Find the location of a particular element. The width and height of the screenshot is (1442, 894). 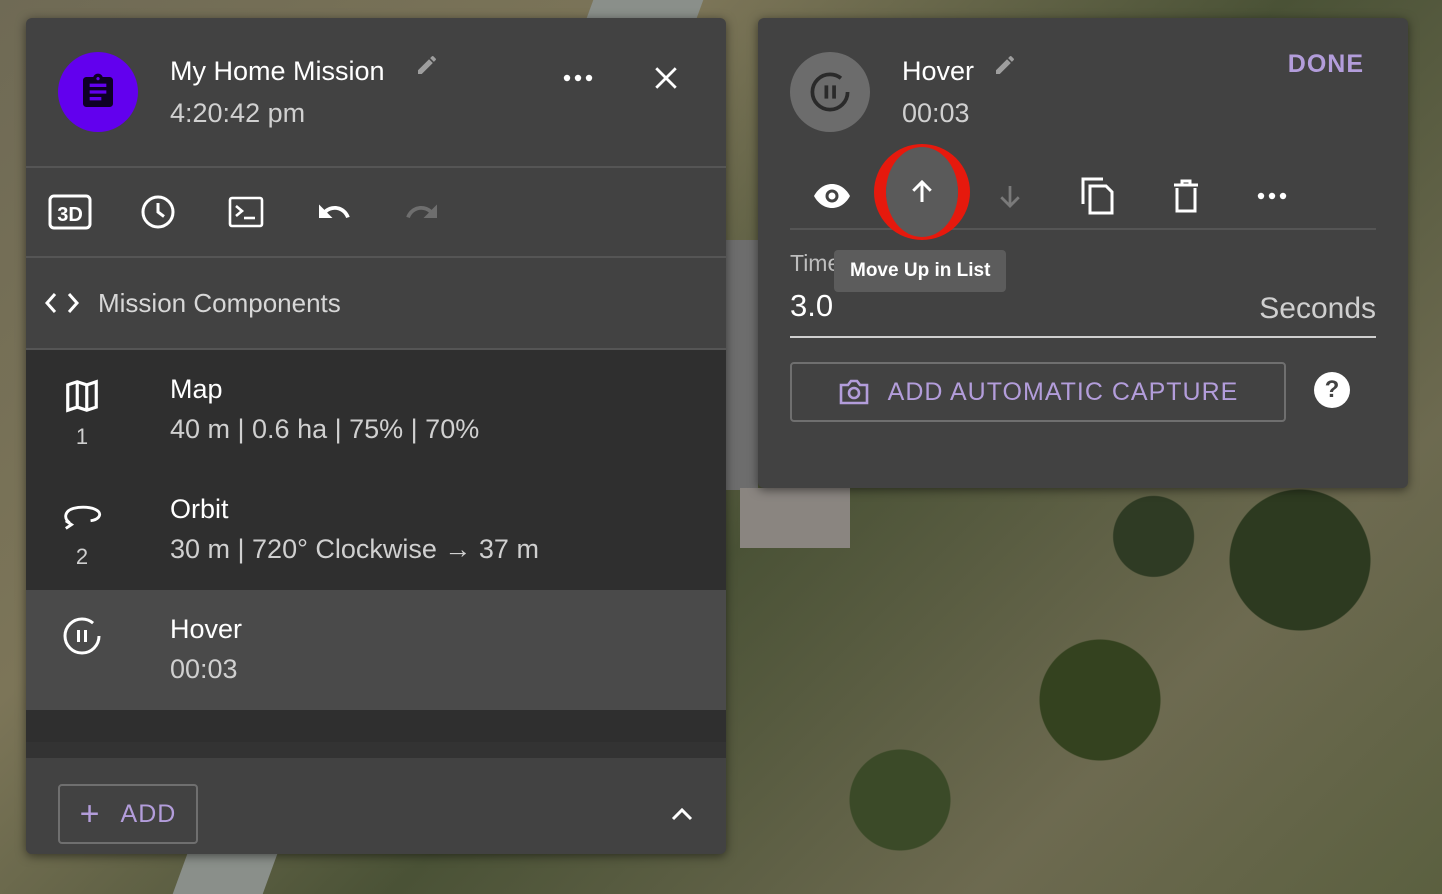

map-icon is located at coordinates (82, 396).